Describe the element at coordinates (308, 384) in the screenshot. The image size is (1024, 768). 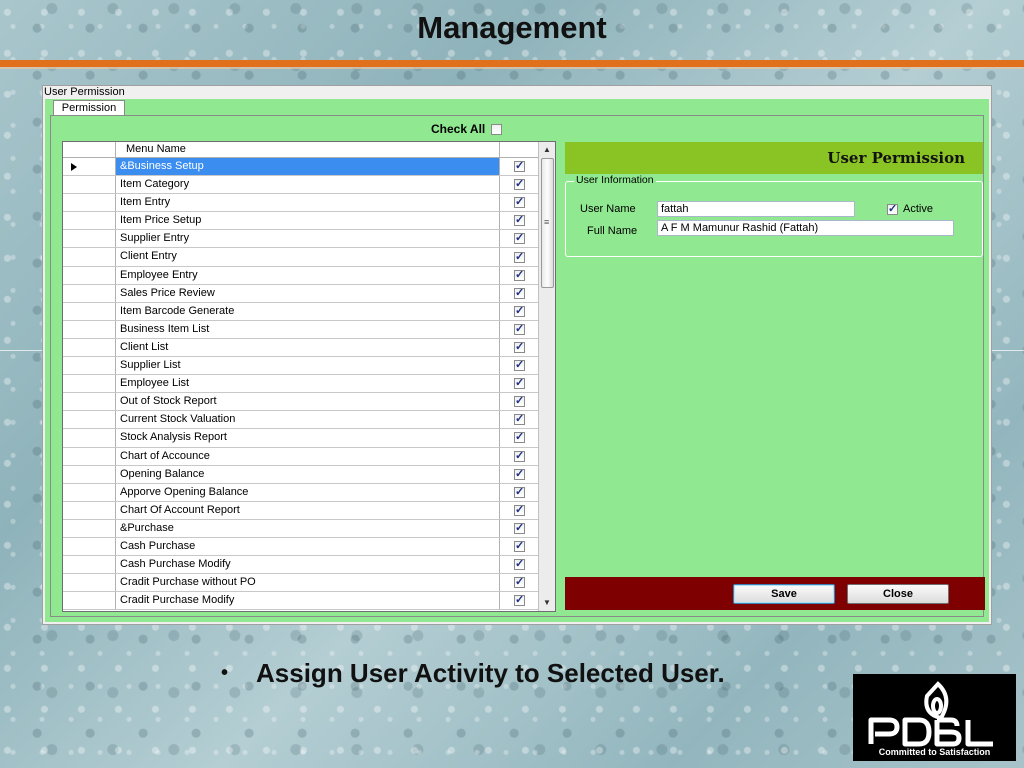
I see `menu-name-cell: Employee List` at that location.